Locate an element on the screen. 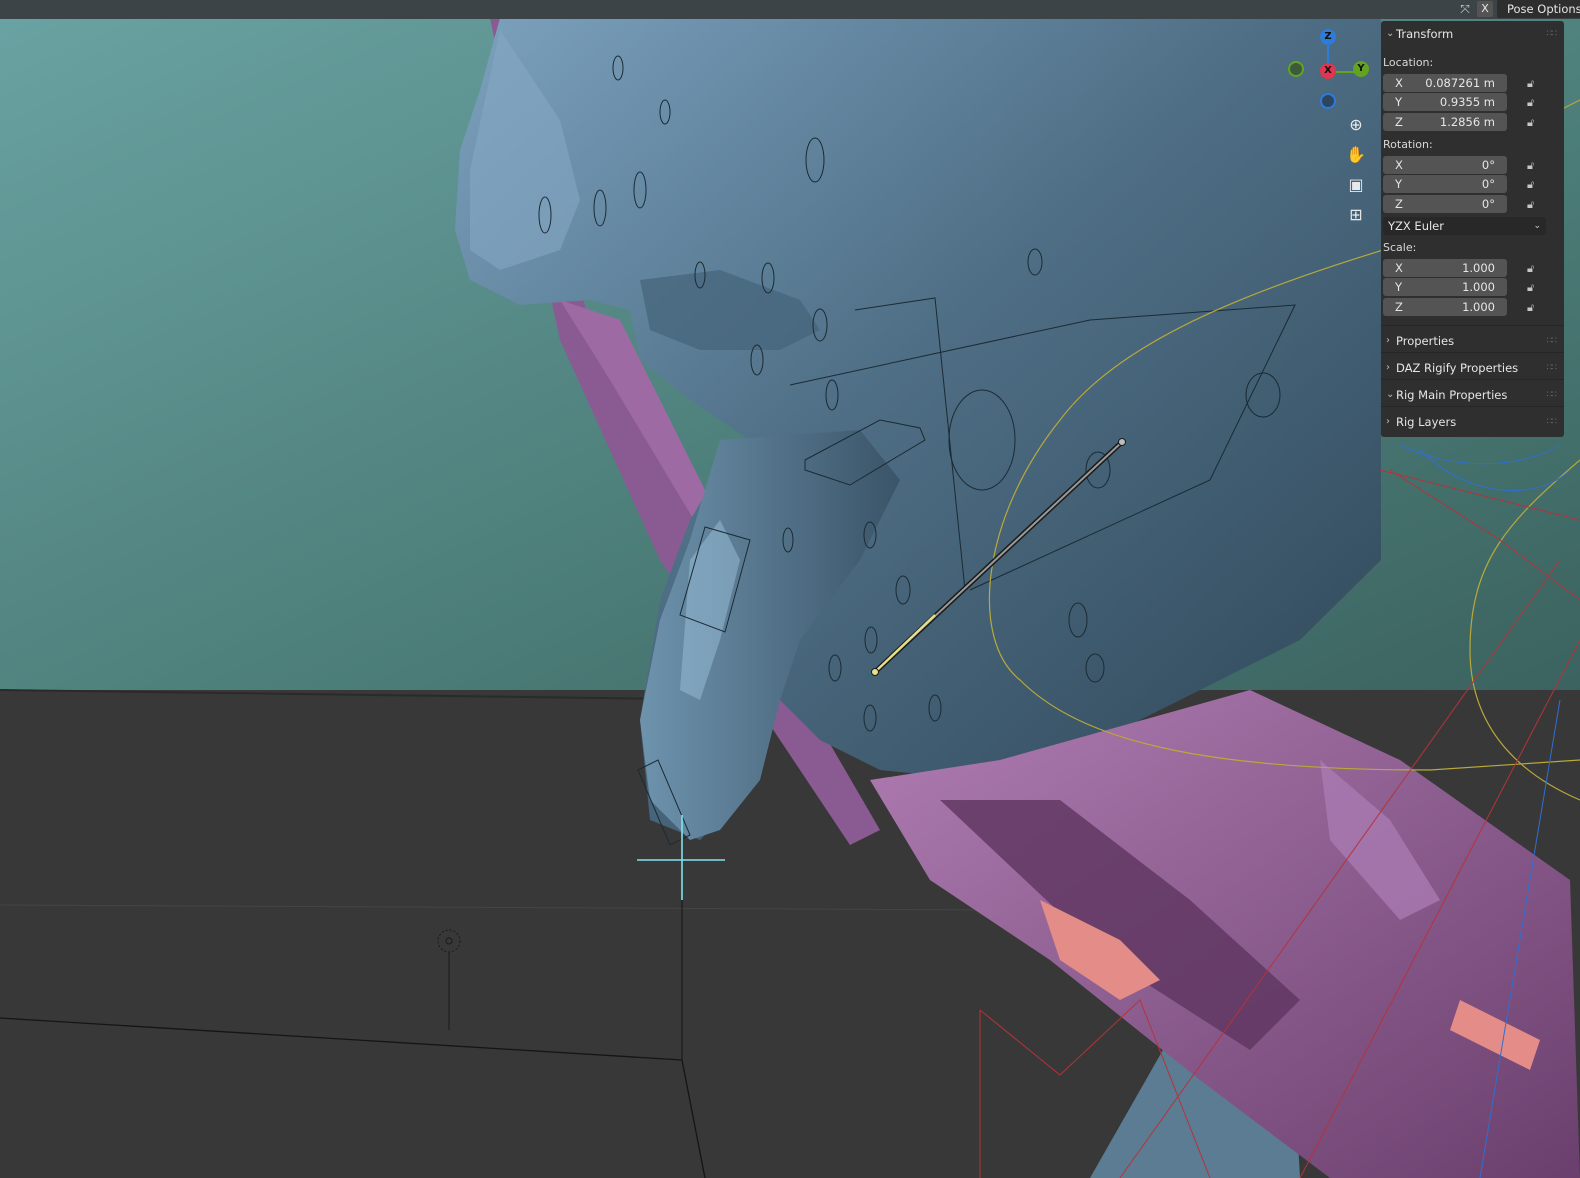  location-z-field: Z 1.2856 m is located at coordinates (1445, 122).